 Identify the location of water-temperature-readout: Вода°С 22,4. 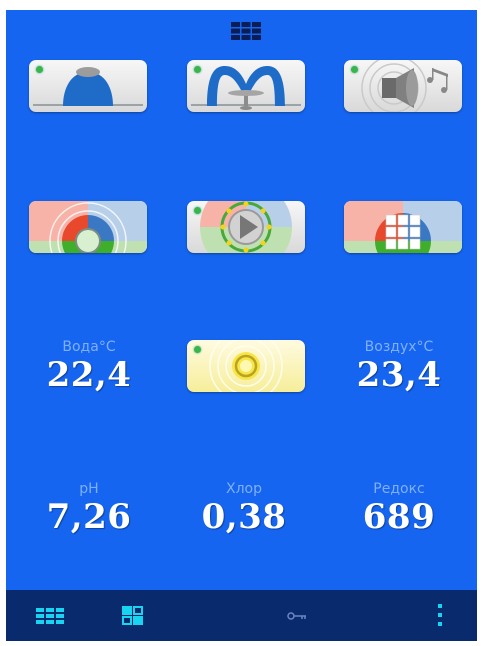
(89, 366).